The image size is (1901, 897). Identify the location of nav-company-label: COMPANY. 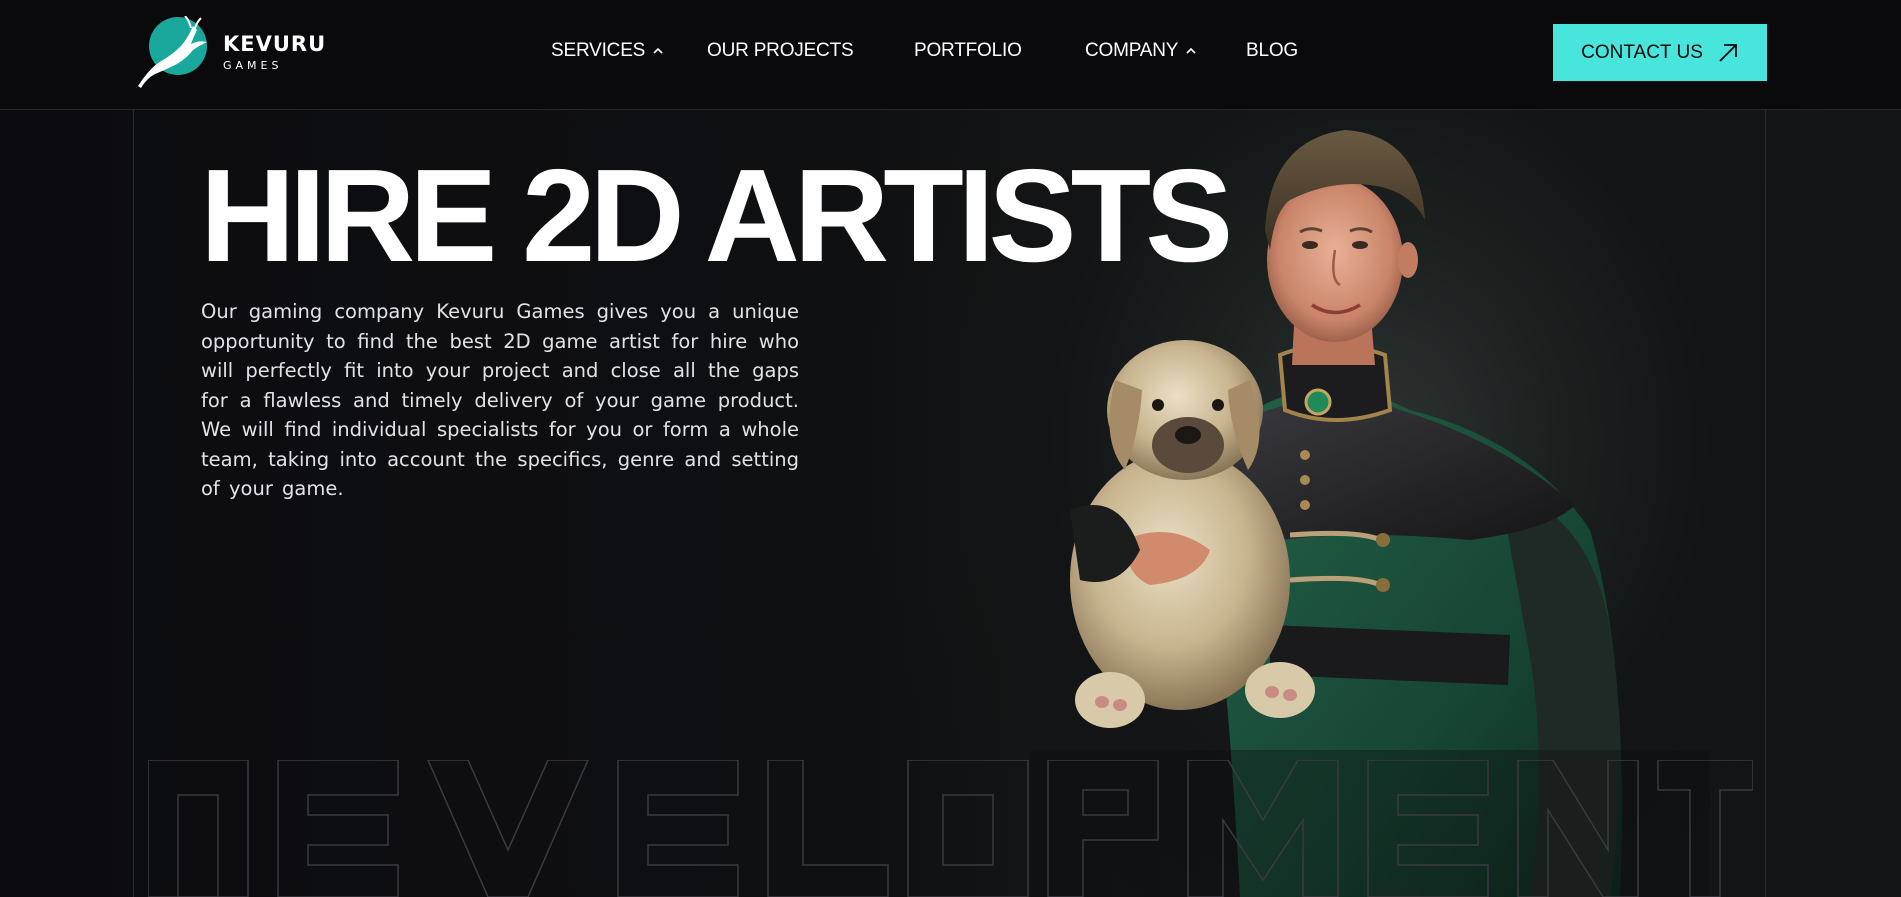
(1132, 50).